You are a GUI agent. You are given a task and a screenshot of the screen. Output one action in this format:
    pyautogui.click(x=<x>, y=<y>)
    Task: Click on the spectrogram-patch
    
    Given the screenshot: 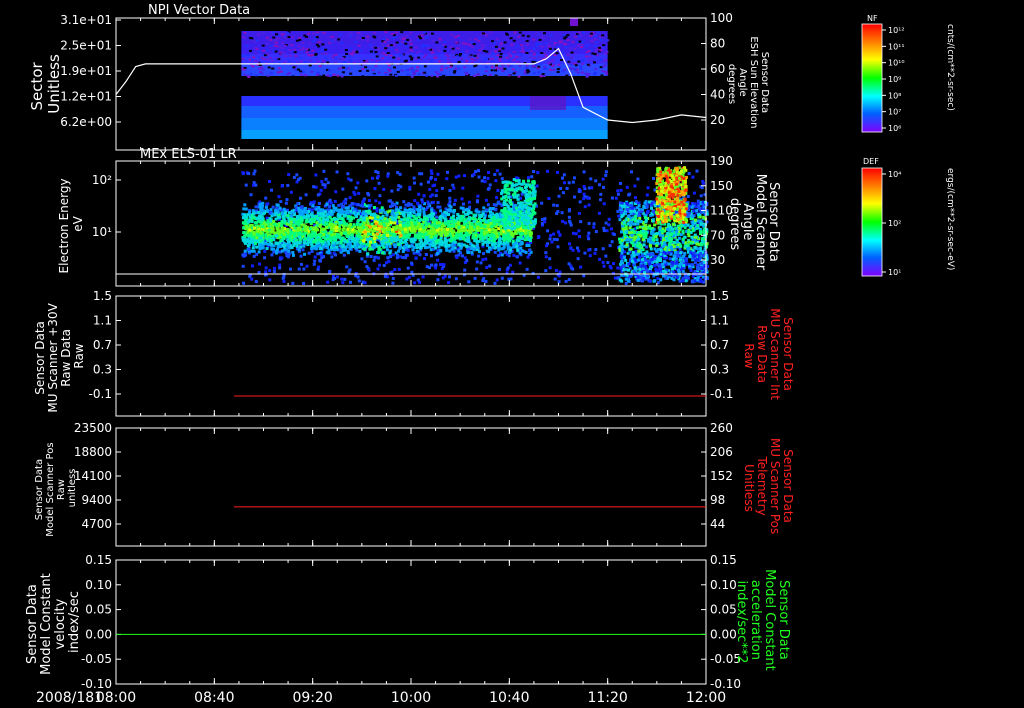 What is the action you would take?
    pyautogui.click(x=574, y=22)
    